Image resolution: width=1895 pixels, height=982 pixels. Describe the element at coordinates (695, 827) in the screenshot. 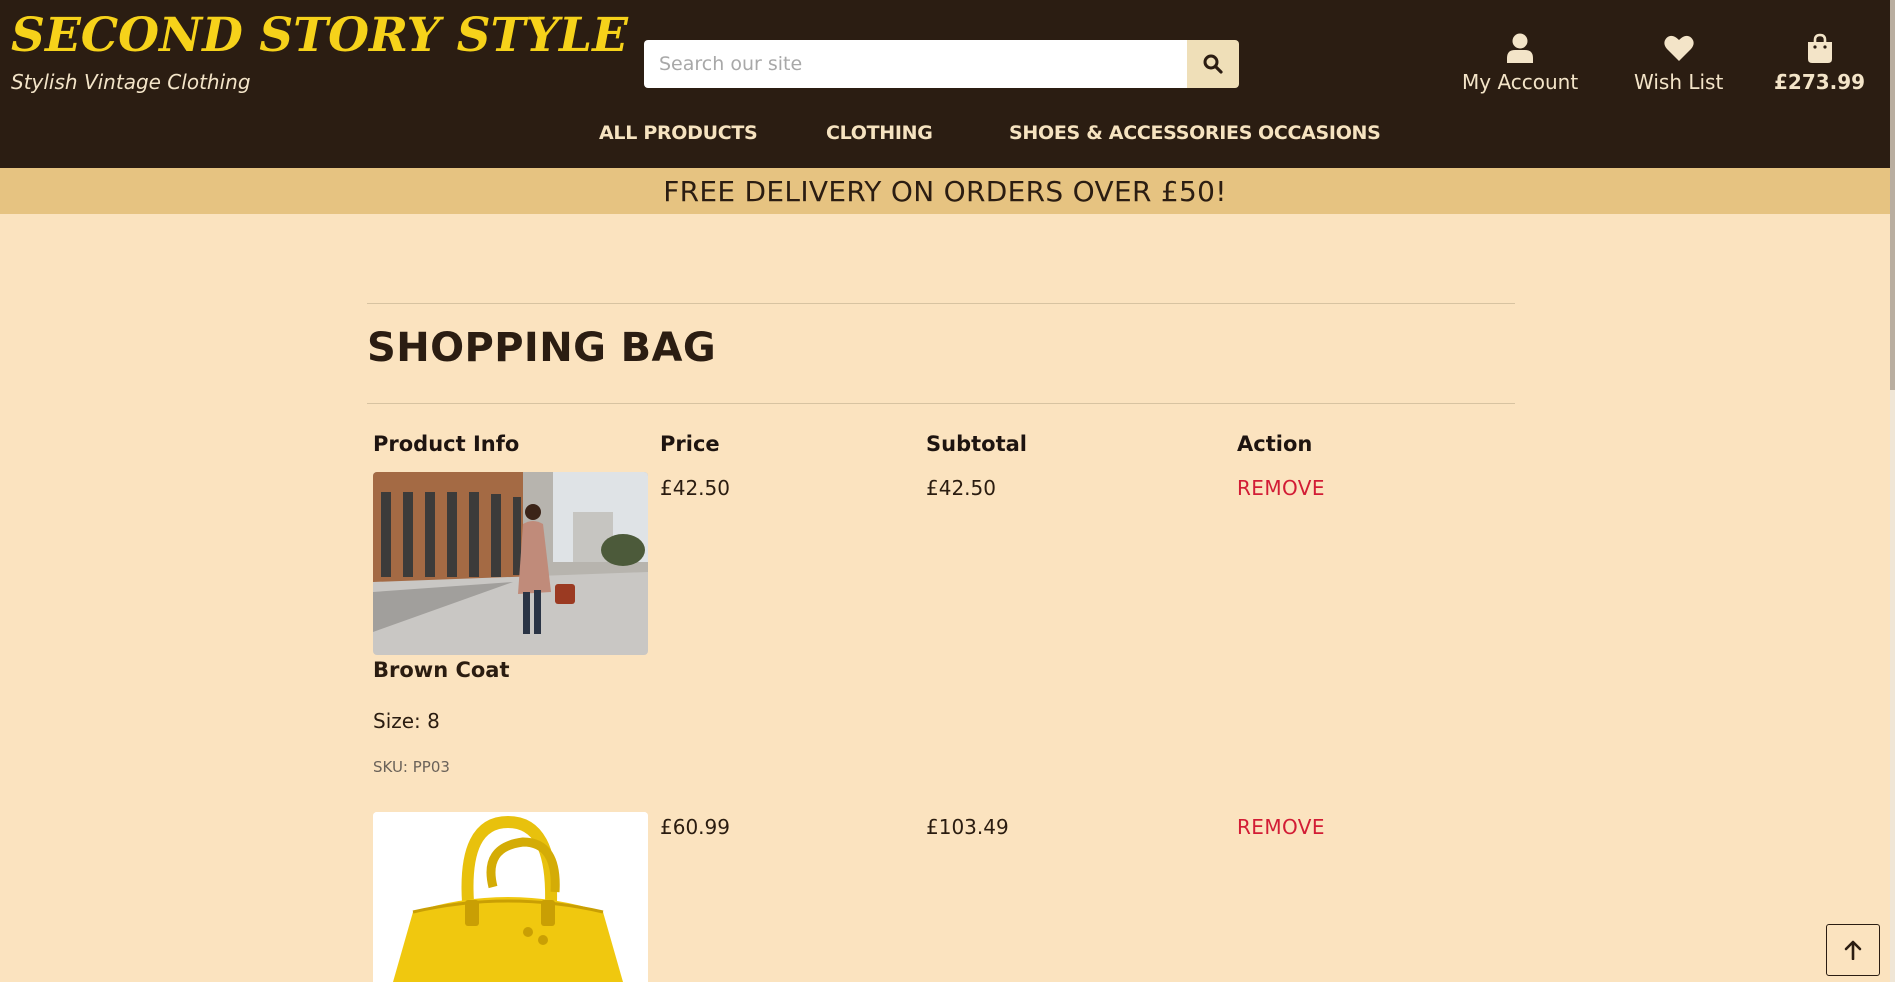

I see `item-price: £60.99` at that location.